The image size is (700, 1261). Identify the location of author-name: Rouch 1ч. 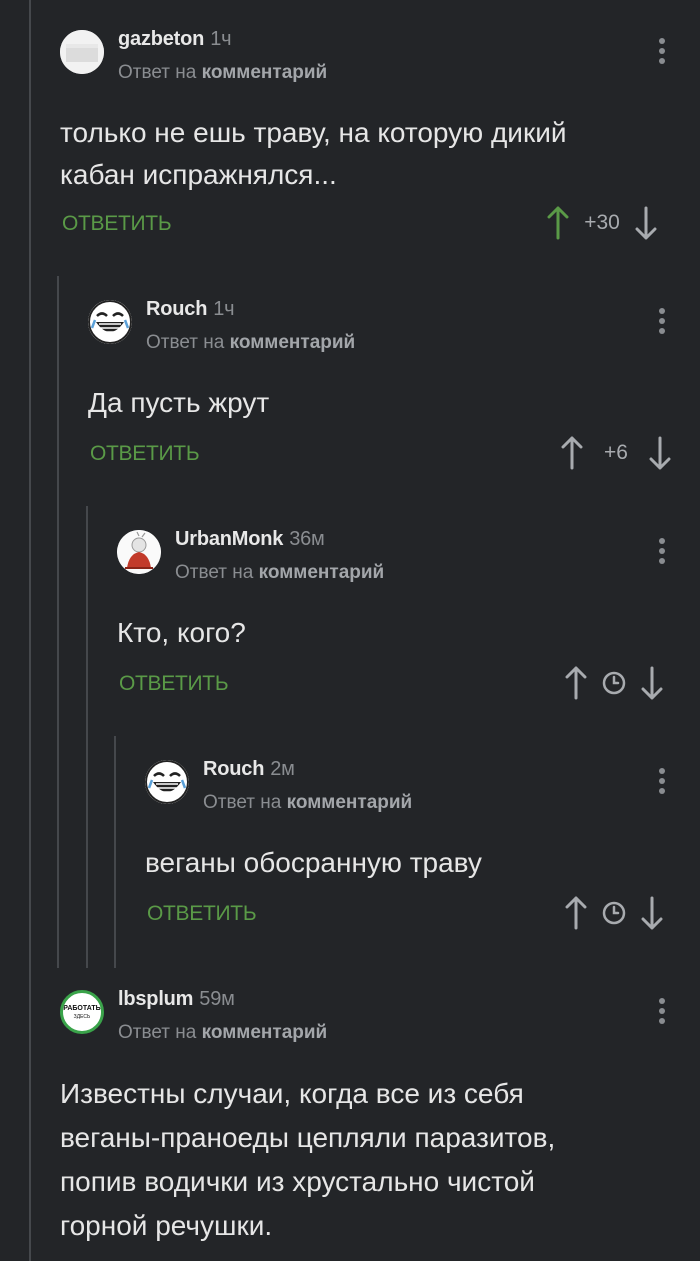
(190, 309).